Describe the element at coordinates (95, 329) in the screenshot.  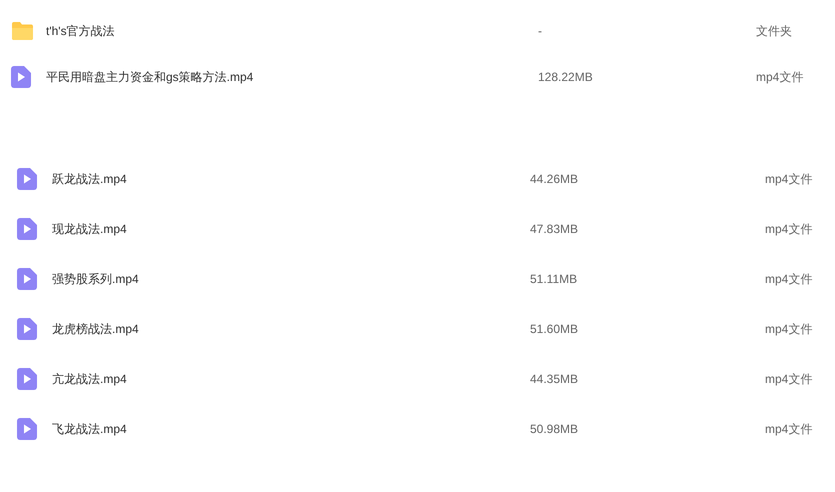
I see `file-name: 龙虎榜战法.mp4` at that location.